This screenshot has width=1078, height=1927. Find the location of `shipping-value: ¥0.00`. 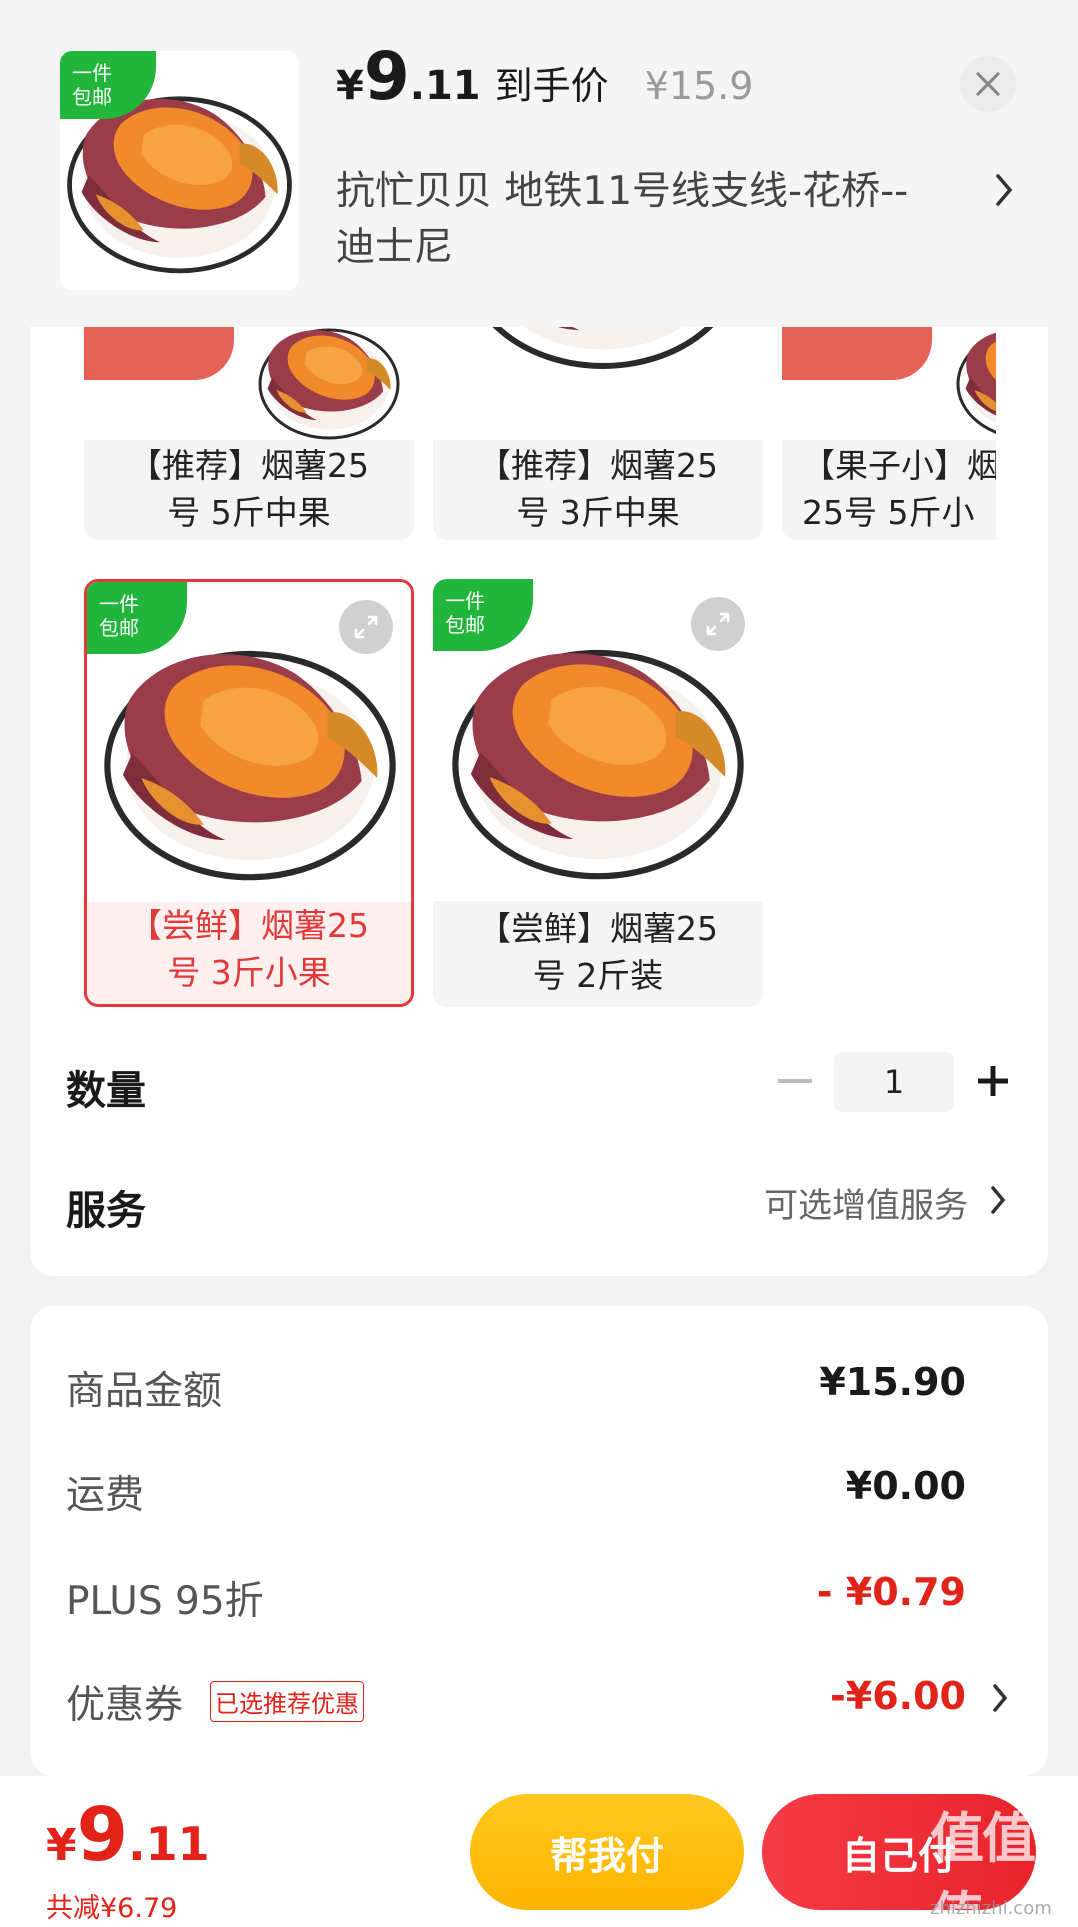

shipping-value: ¥0.00 is located at coordinates (905, 1486).